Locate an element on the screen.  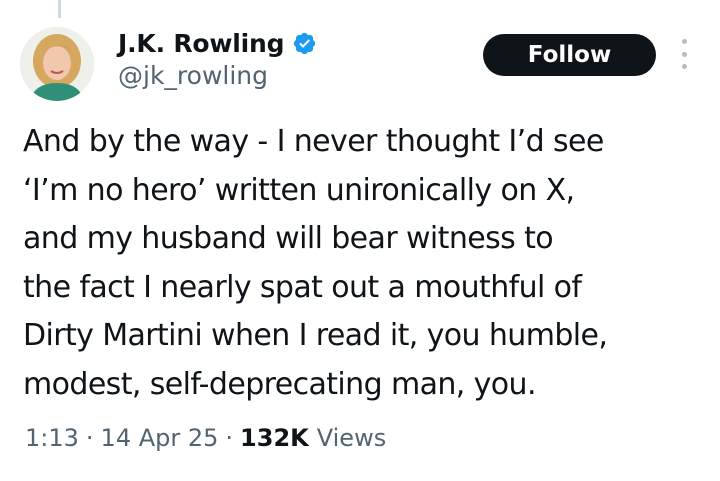
author-name-row: J.K. Rowling is located at coordinates (217, 43).